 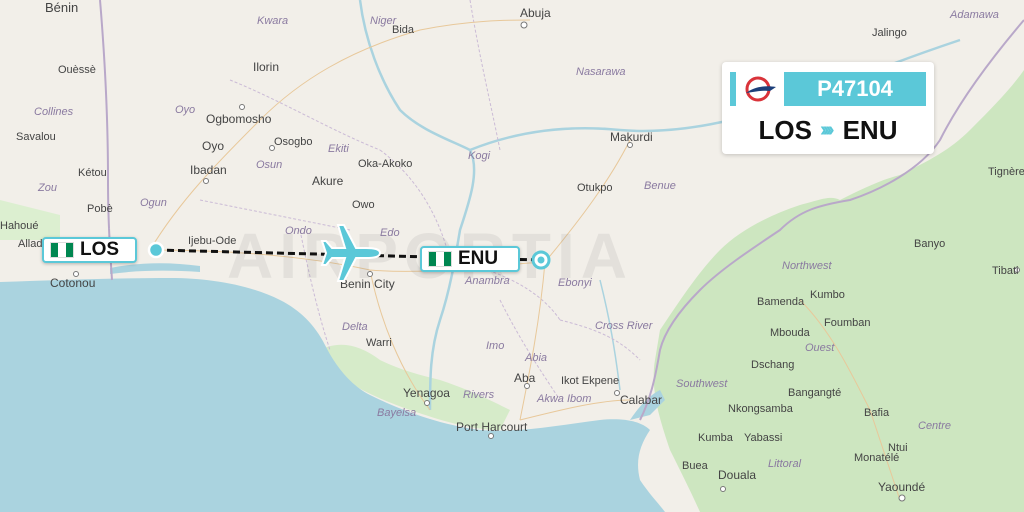 What do you see at coordinates (185, 110) in the screenshot?
I see `region-label: Oyo` at bounding box center [185, 110].